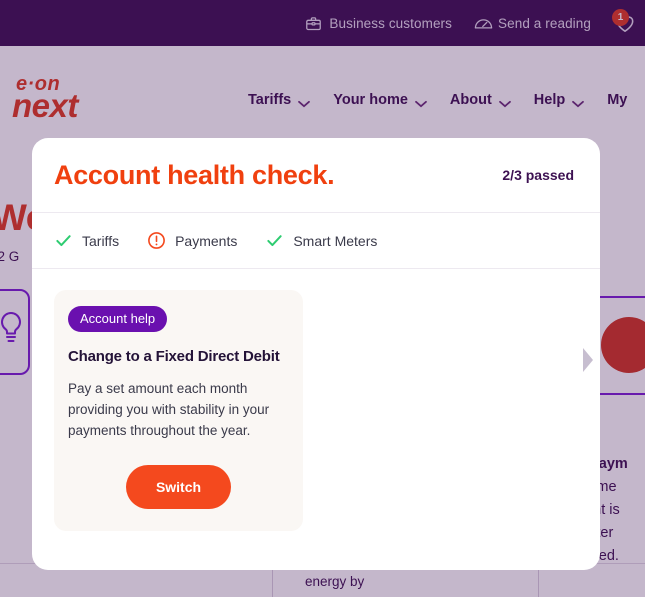 The image size is (645, 597). I want to click on modal-score-badge: 2/3 passed, so click(538, 175).